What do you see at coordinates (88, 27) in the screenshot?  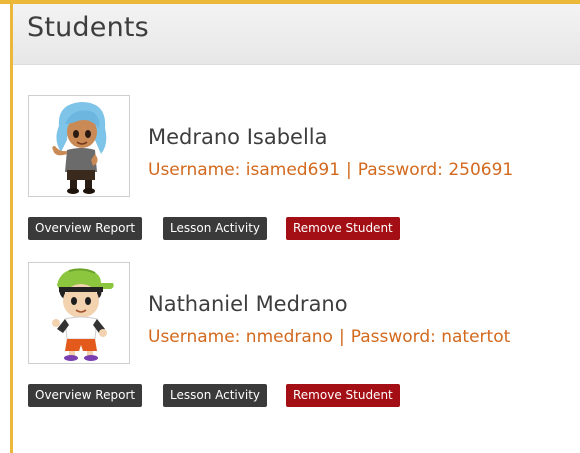 I see `page-title: Students` at bounding box center [88, 27].